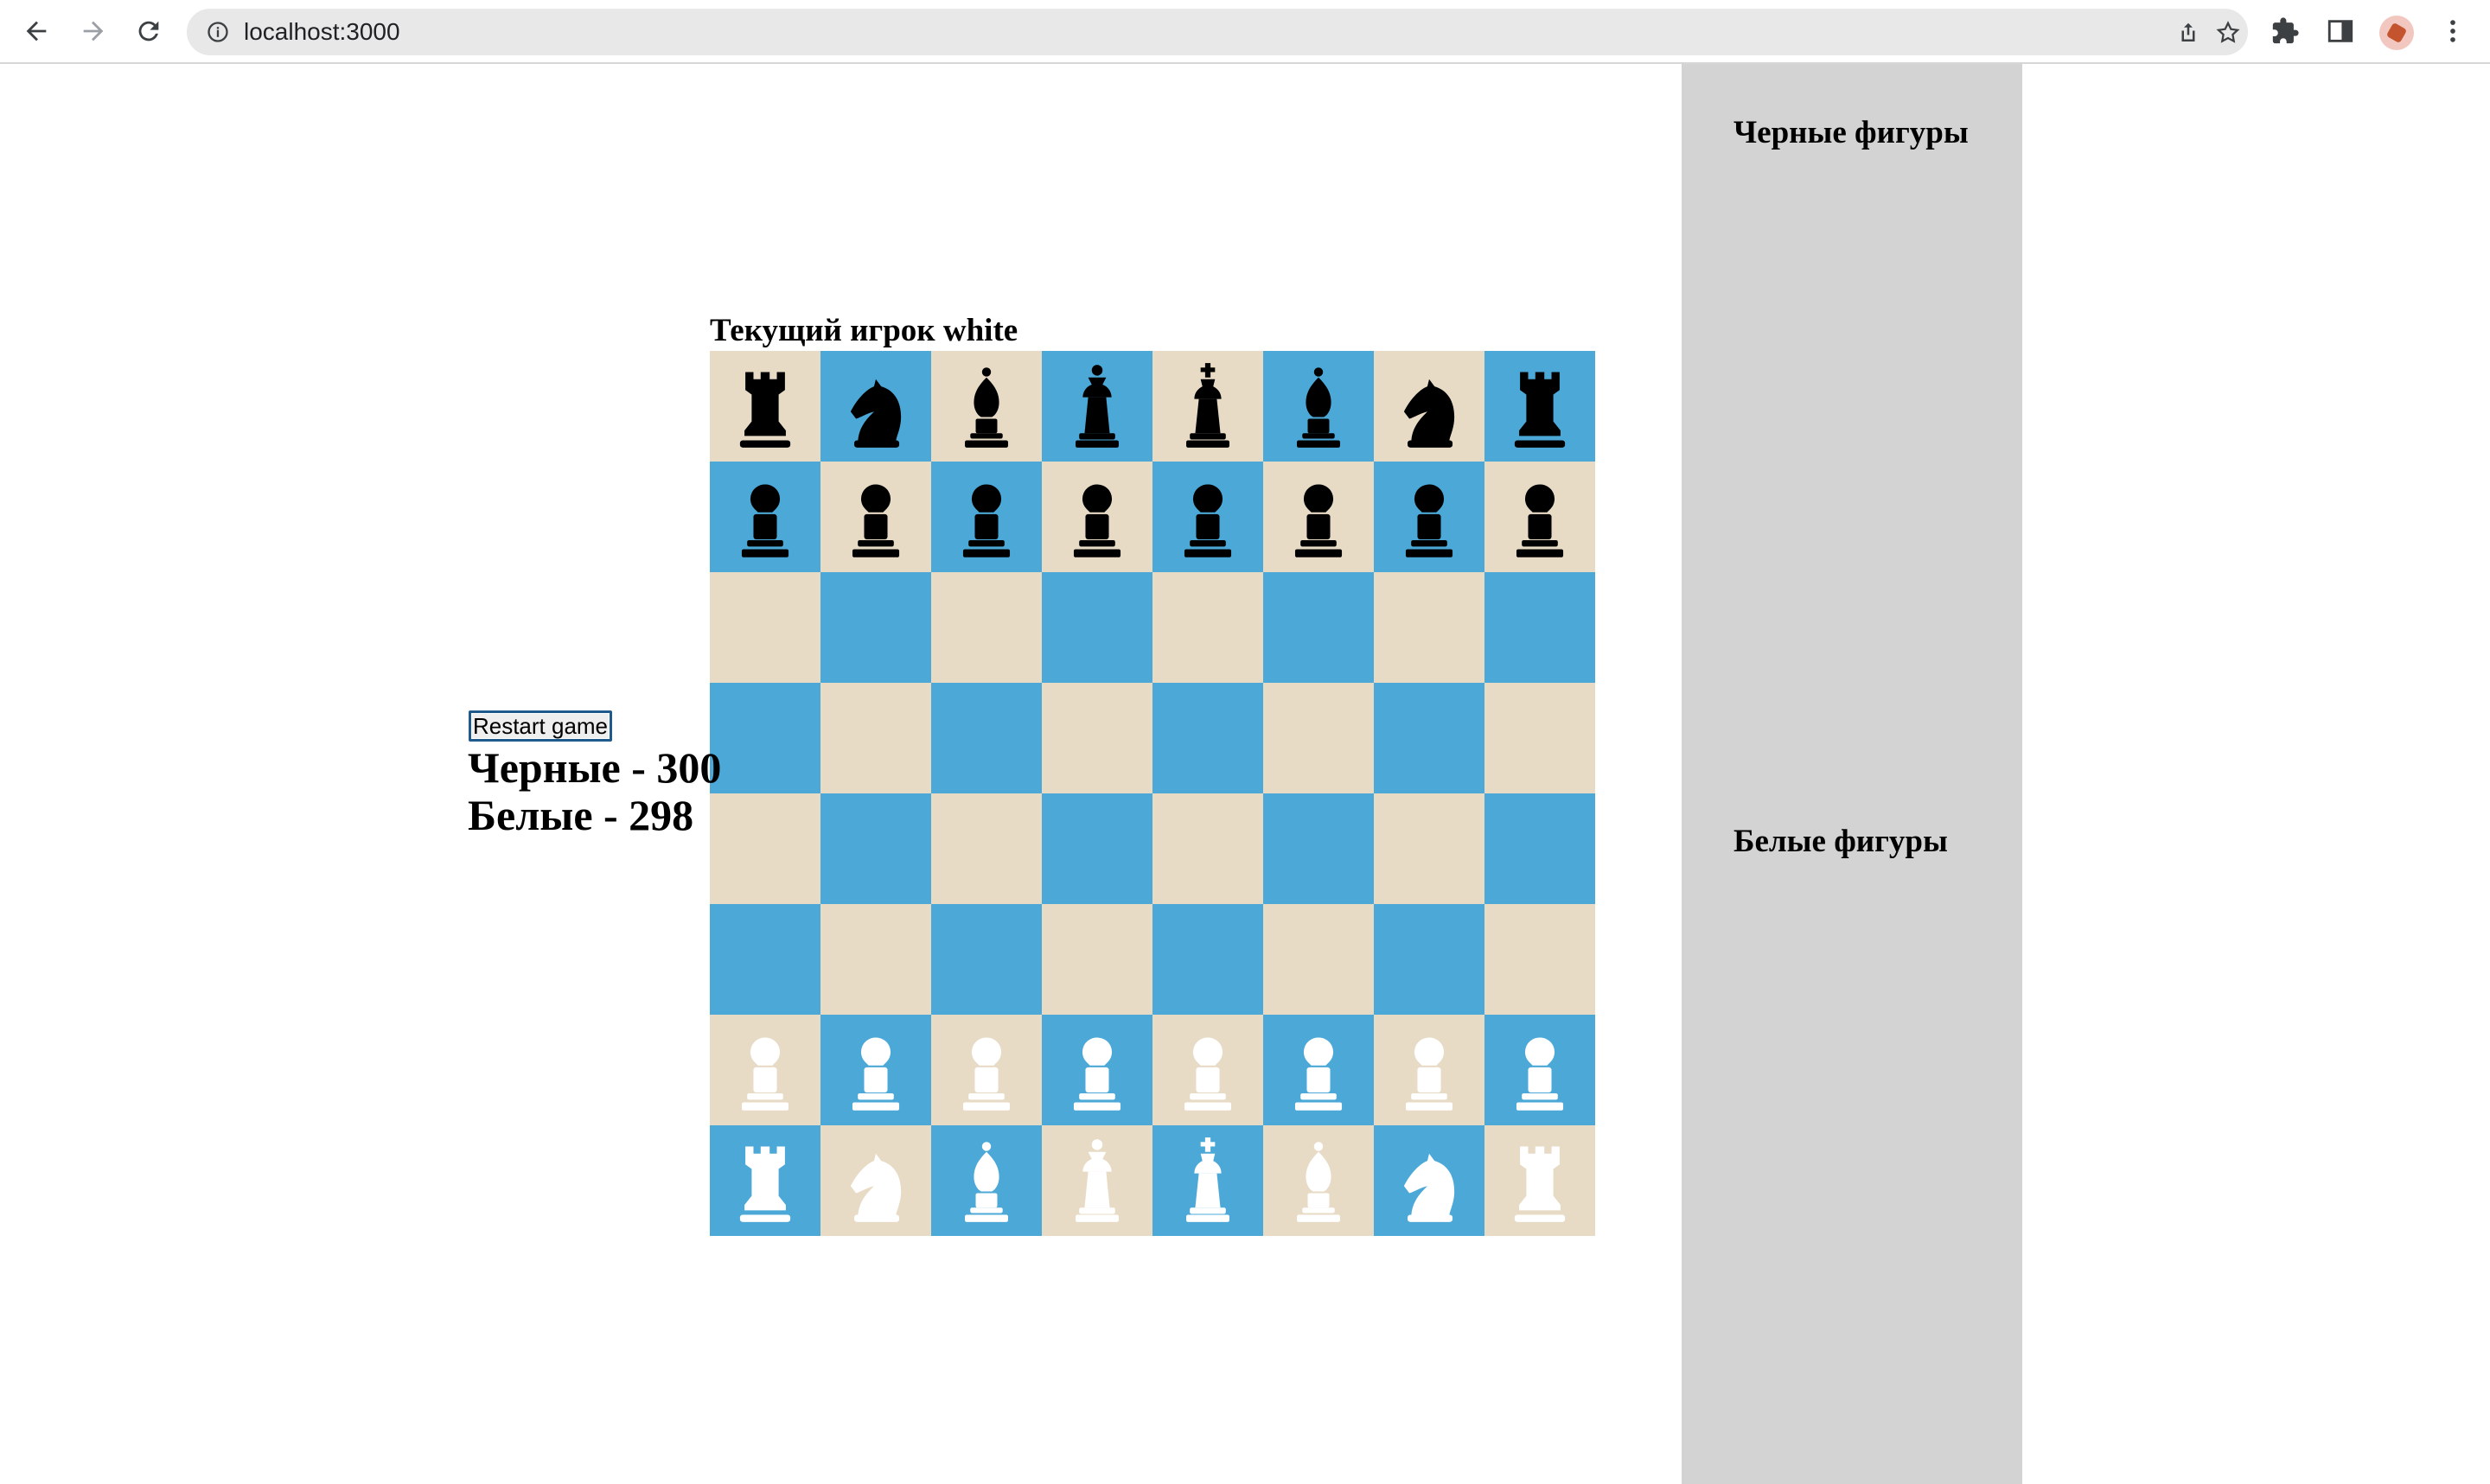  I want to click on back-button, so click(36, 31).